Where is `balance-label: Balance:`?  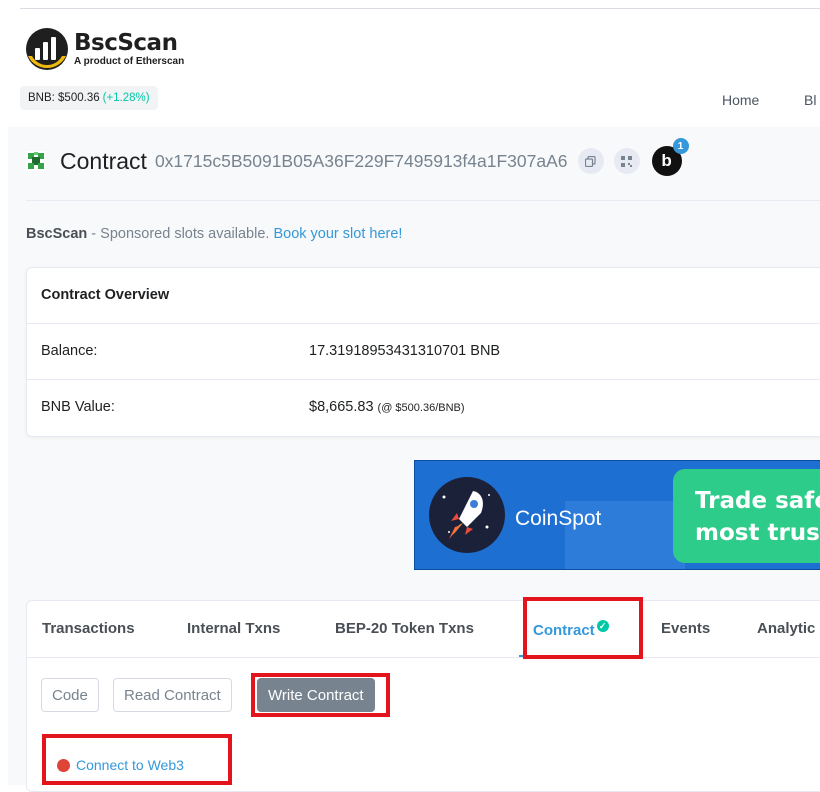
balance-label: Balance: is located at coordinates (69, 351).